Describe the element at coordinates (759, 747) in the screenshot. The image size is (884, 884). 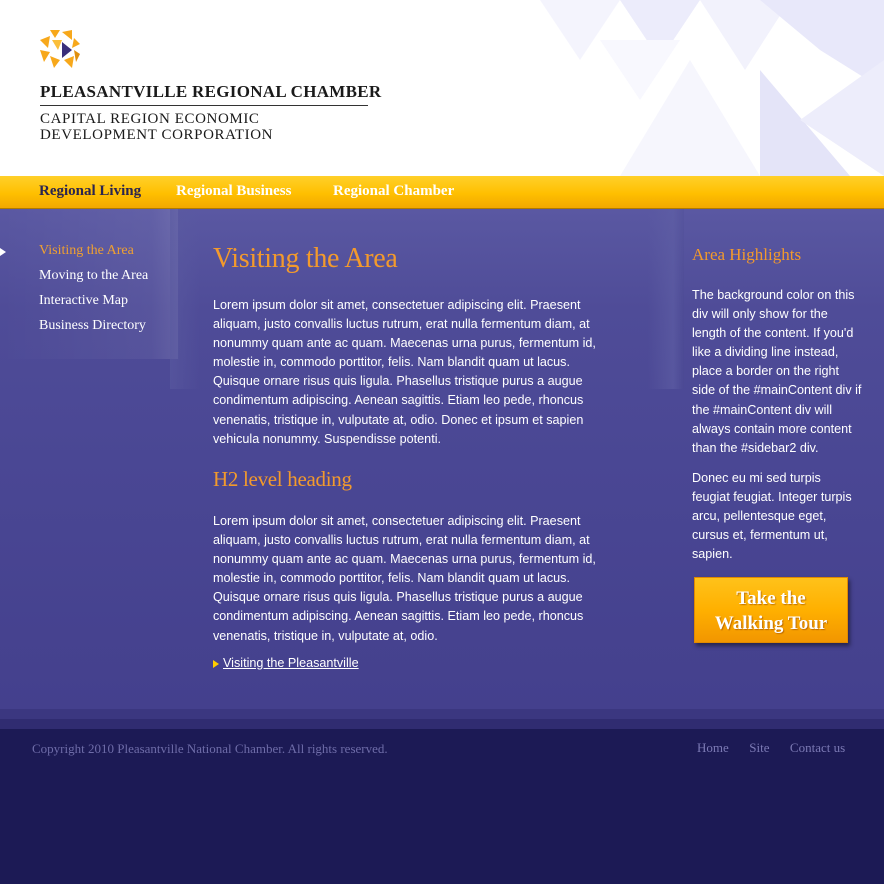
I see `footer-link-site: Site` at that location.